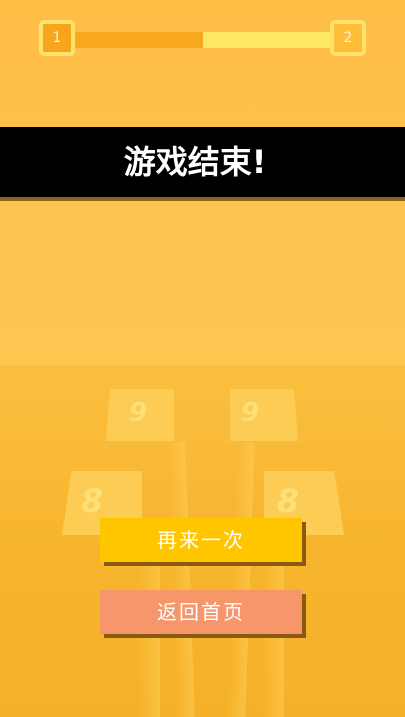 The image size is (405, 717). I want to click on play-again-button: 再来一次, so click(201, 540).